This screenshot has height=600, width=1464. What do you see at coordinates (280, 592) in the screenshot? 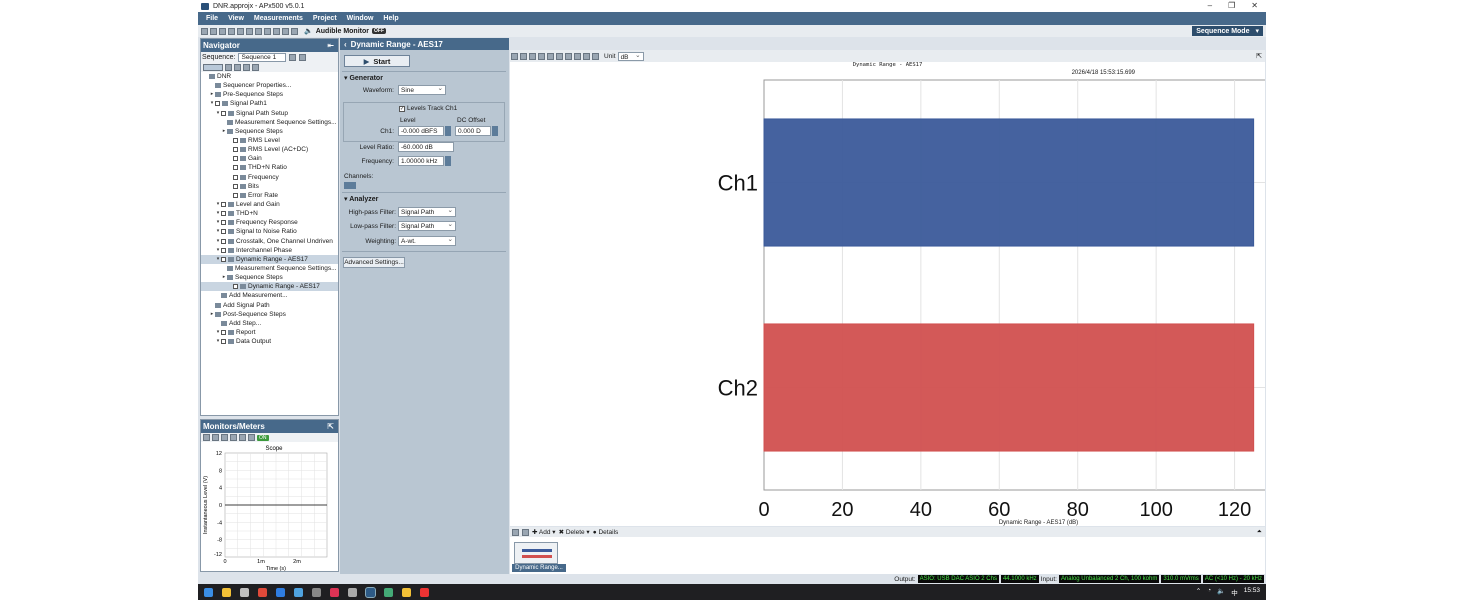
I see `browser-icon` at bounding box center [280, 592].